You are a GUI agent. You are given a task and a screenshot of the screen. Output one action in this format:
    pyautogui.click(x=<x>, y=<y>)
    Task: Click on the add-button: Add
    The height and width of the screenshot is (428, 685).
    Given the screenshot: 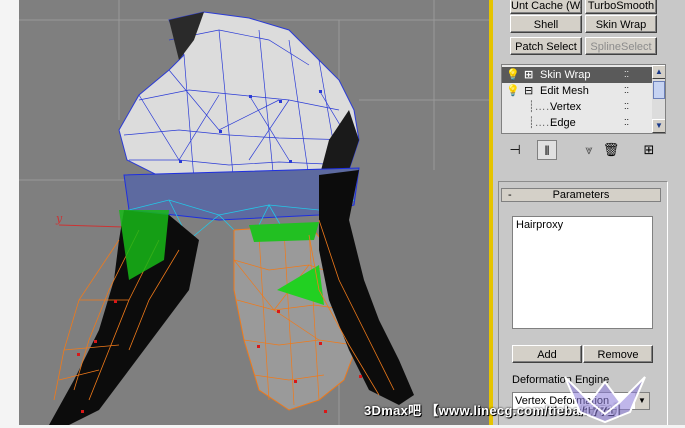 What is the action you would take?
    pyautogui.click(x=547, y=354)
    